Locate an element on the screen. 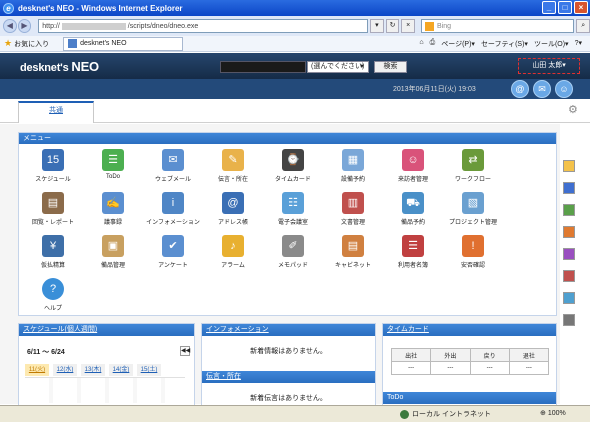 This screenshot has height=422, width=590. menu-item-label: アドレス帳 is located at coordinates (232, 223).